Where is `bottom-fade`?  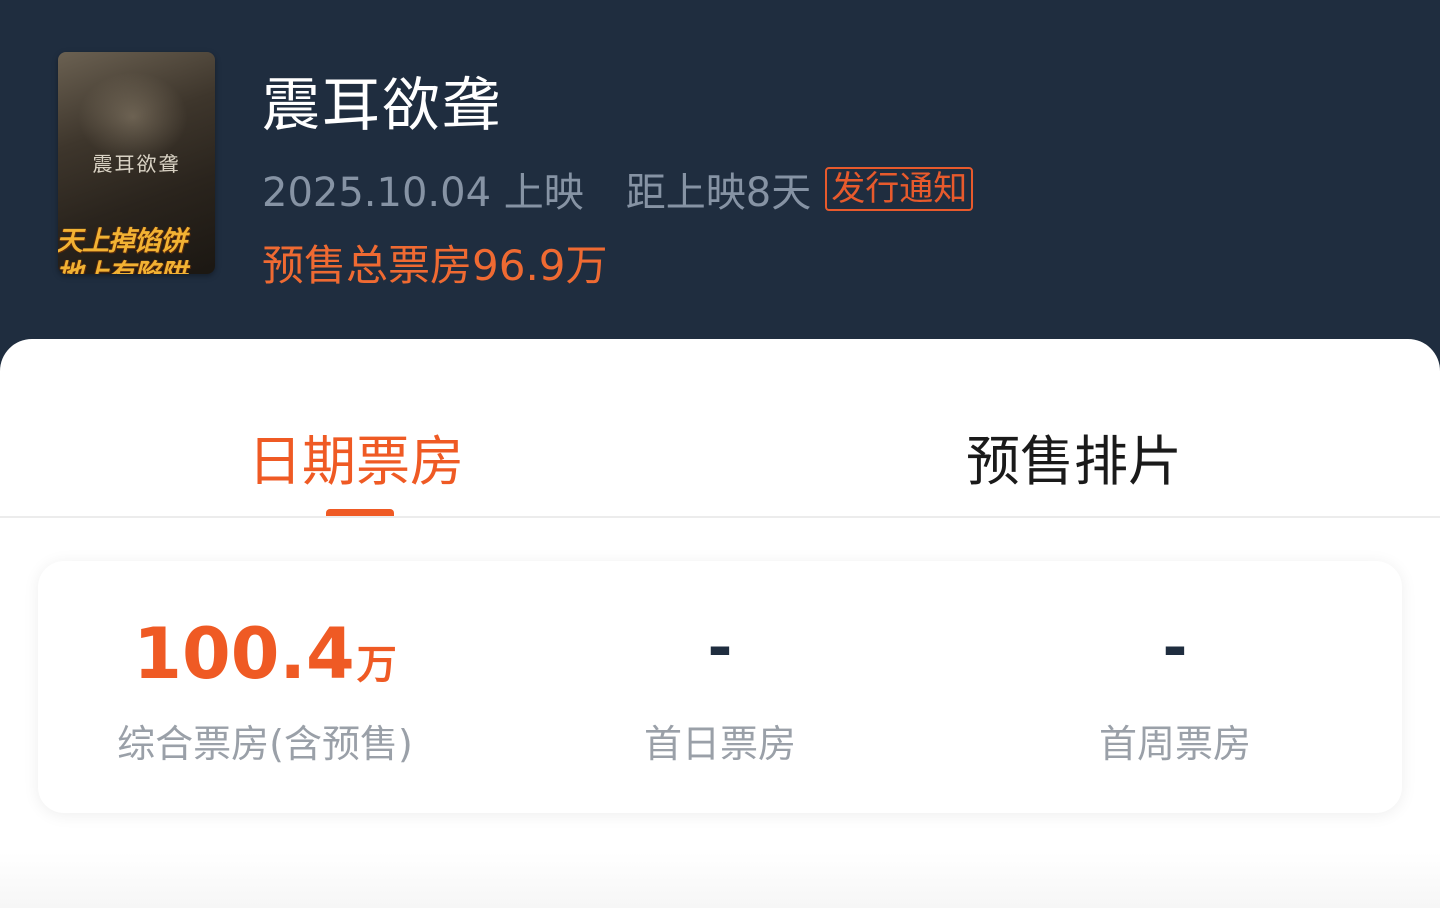 bottom-fade is located at coordinates (720, 880).